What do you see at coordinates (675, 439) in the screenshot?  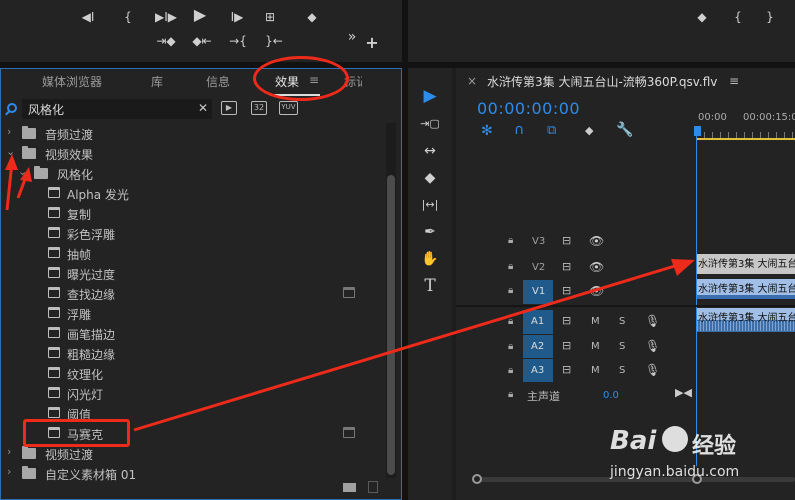 I see `paw-logo-icon` at bounding box center [675, 439].